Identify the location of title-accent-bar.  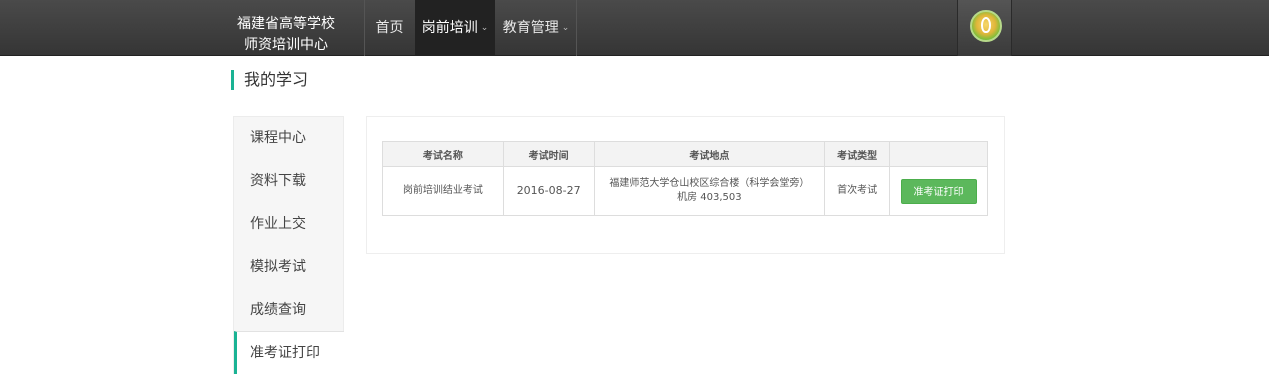
(232, 80).